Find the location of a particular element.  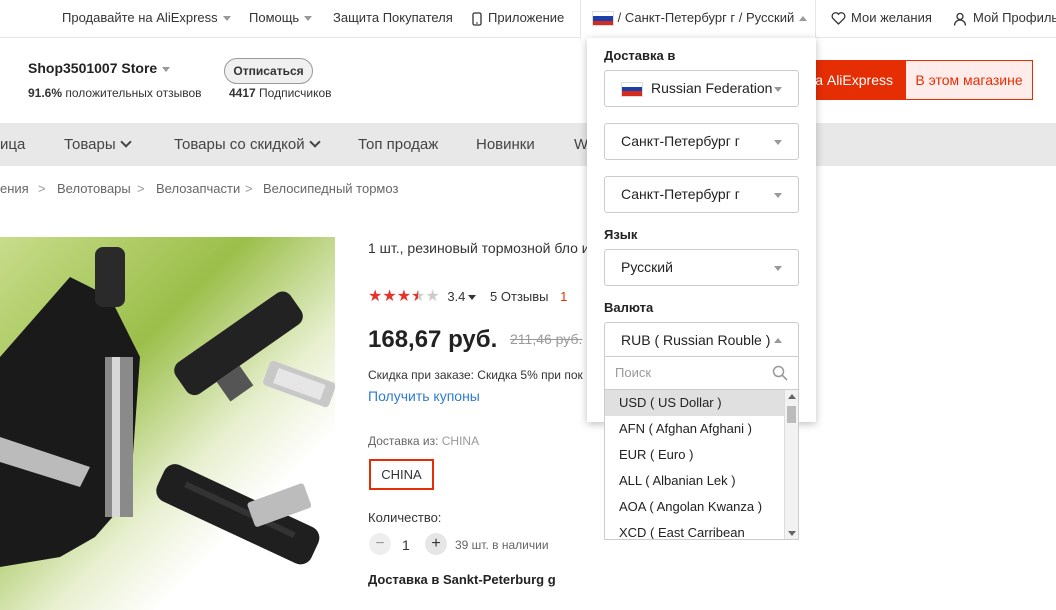

currency-select: RUB ( Russian Rouble ) is located at coordinates (701, 340).